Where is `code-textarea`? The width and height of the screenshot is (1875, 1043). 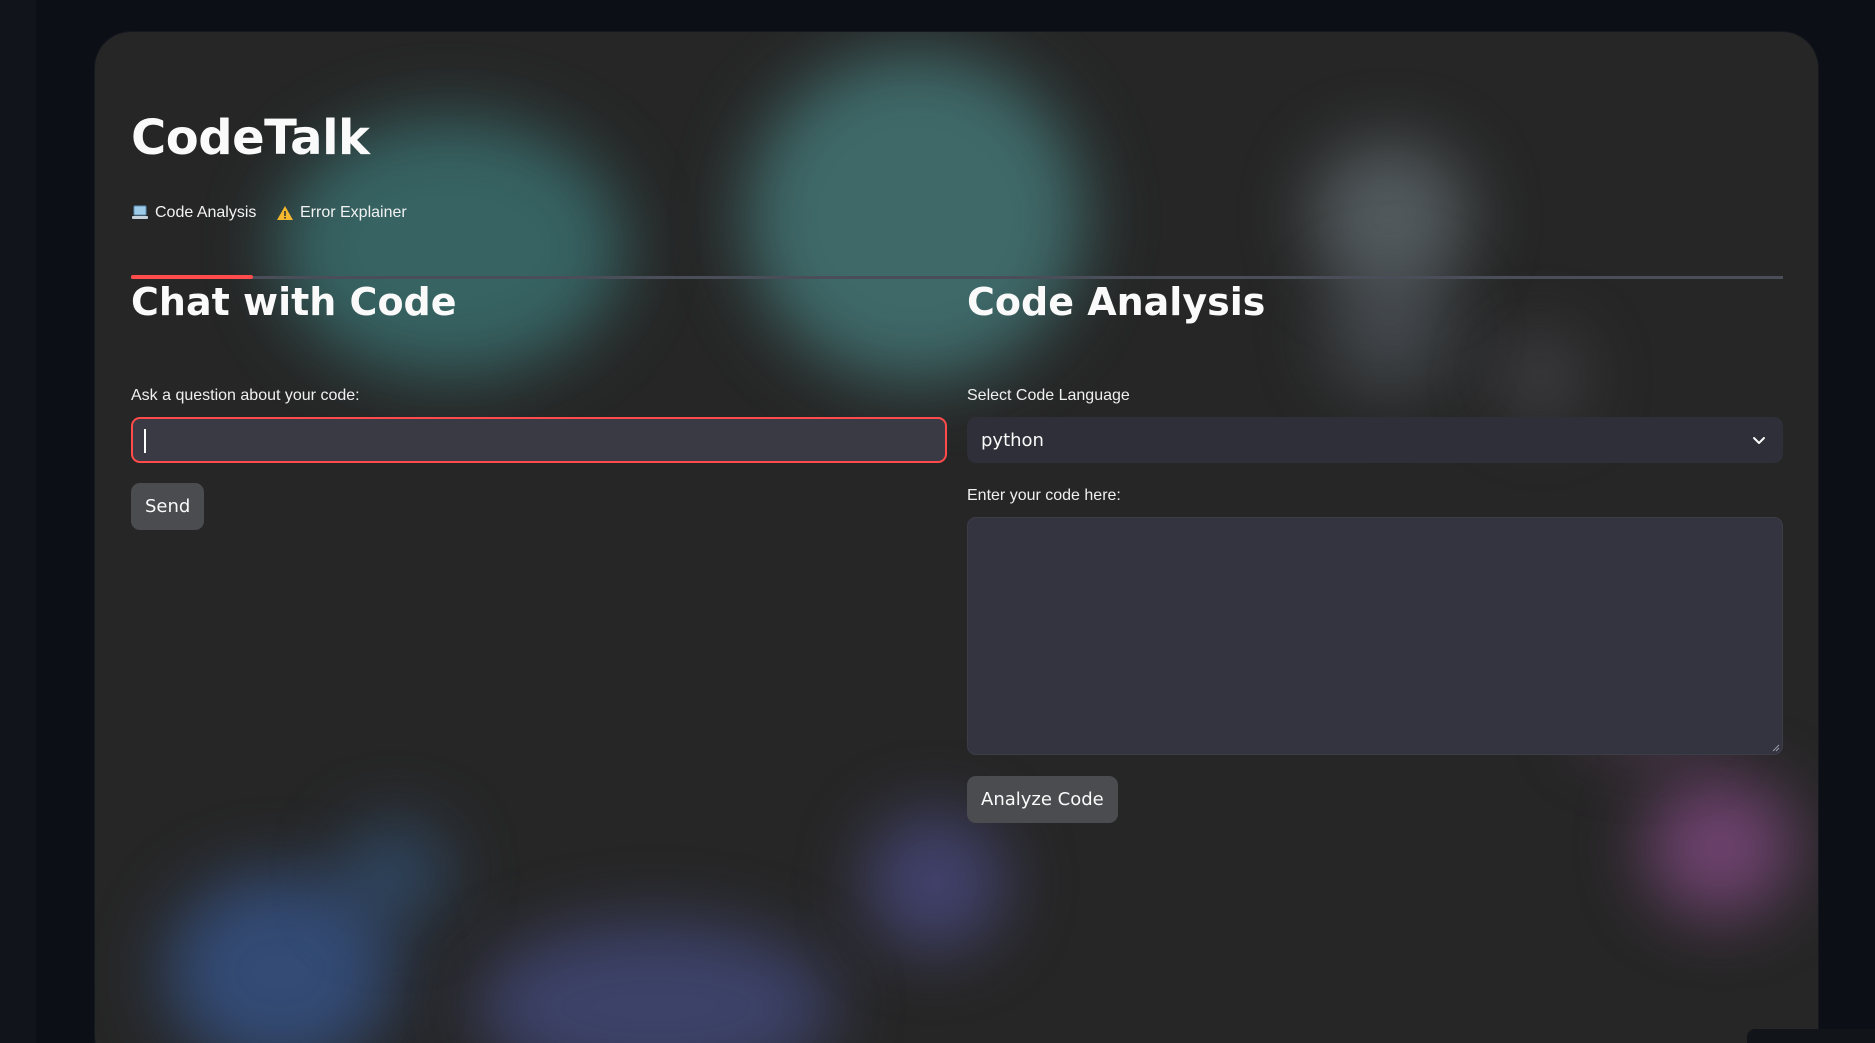
code-textarea is located at coordinates (1375, 636).